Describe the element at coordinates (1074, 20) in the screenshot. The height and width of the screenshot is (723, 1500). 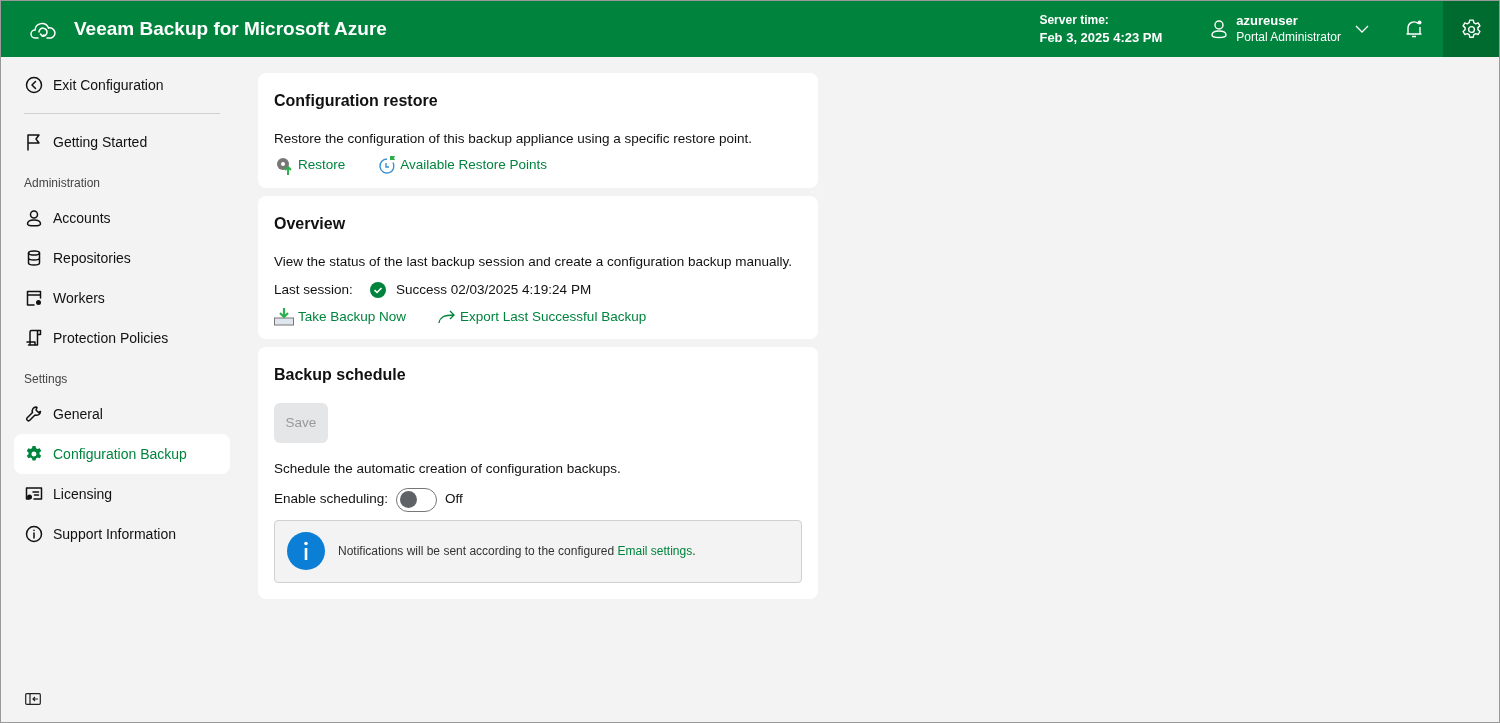
I see `server-time-label: Server time:` at that location.